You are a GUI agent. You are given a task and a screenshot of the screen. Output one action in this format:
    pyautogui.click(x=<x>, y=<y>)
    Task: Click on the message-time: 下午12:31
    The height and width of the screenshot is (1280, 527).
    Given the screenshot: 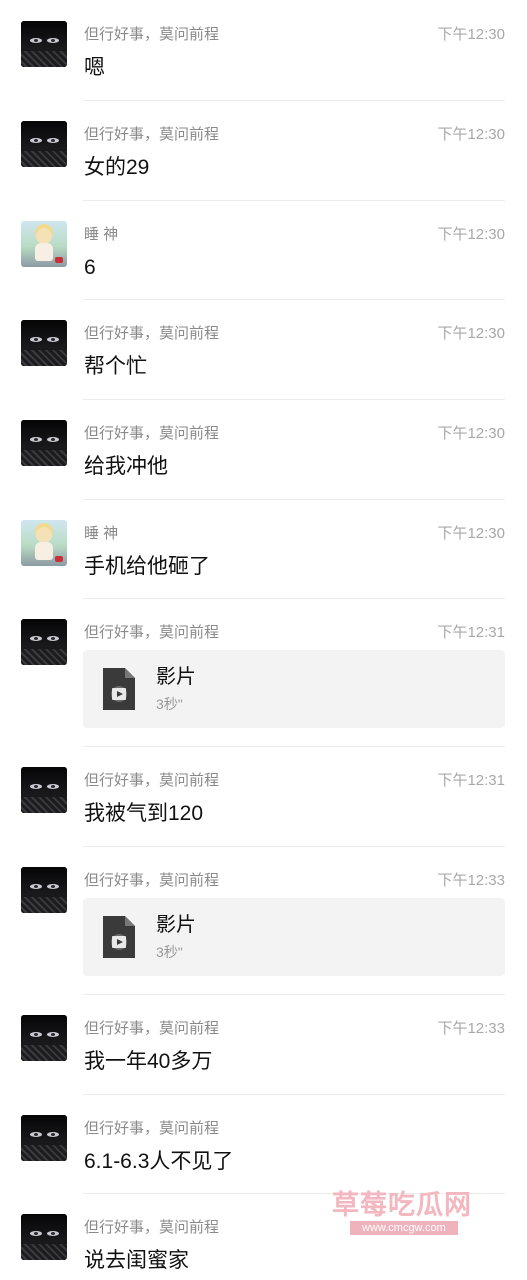 What is the action you would take?
    pyautogui.click(x=471, y=632)
    